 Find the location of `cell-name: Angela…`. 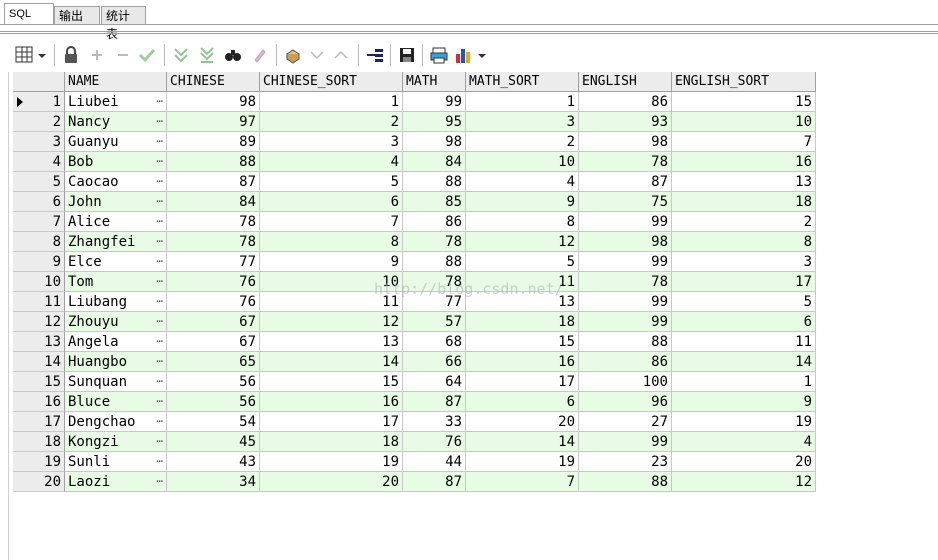

cell-name: Angela… is located at coordinates (116, 342).